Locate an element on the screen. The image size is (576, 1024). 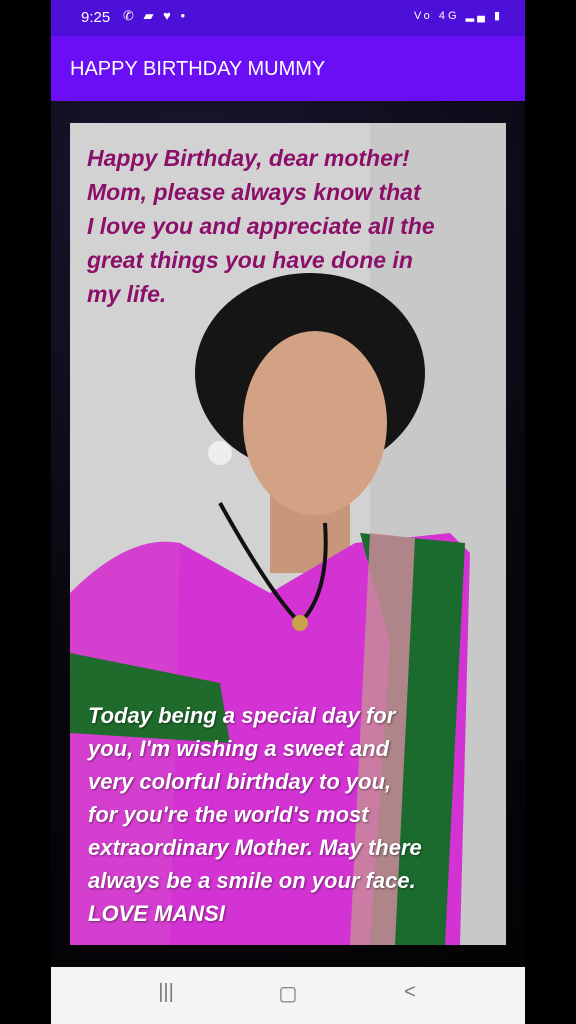
4g-icon: 4G is located at coordinates (449, 16).